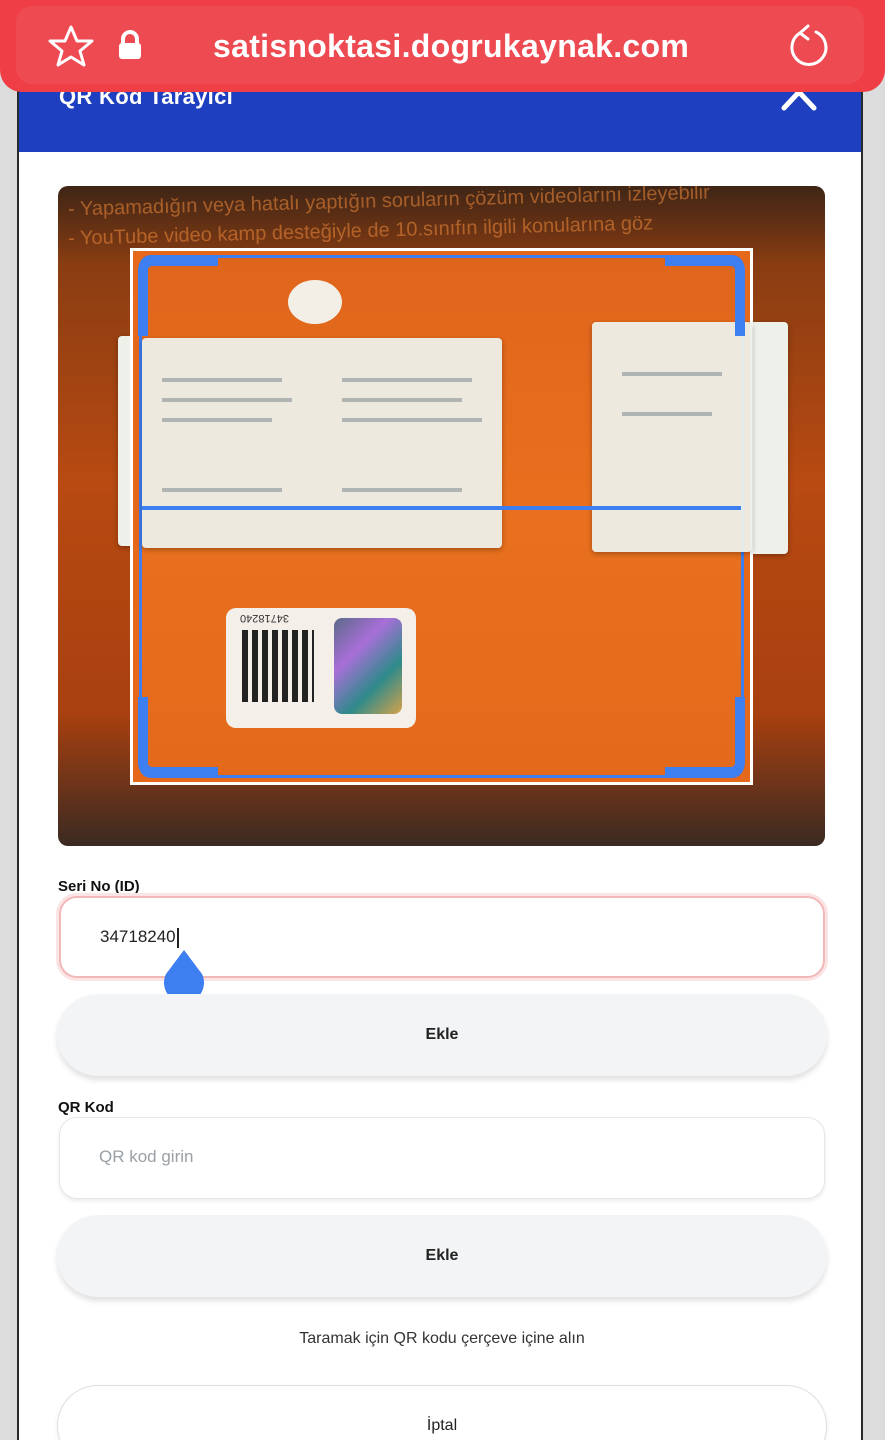  I want to click on reload-icon, so click(809, 46).